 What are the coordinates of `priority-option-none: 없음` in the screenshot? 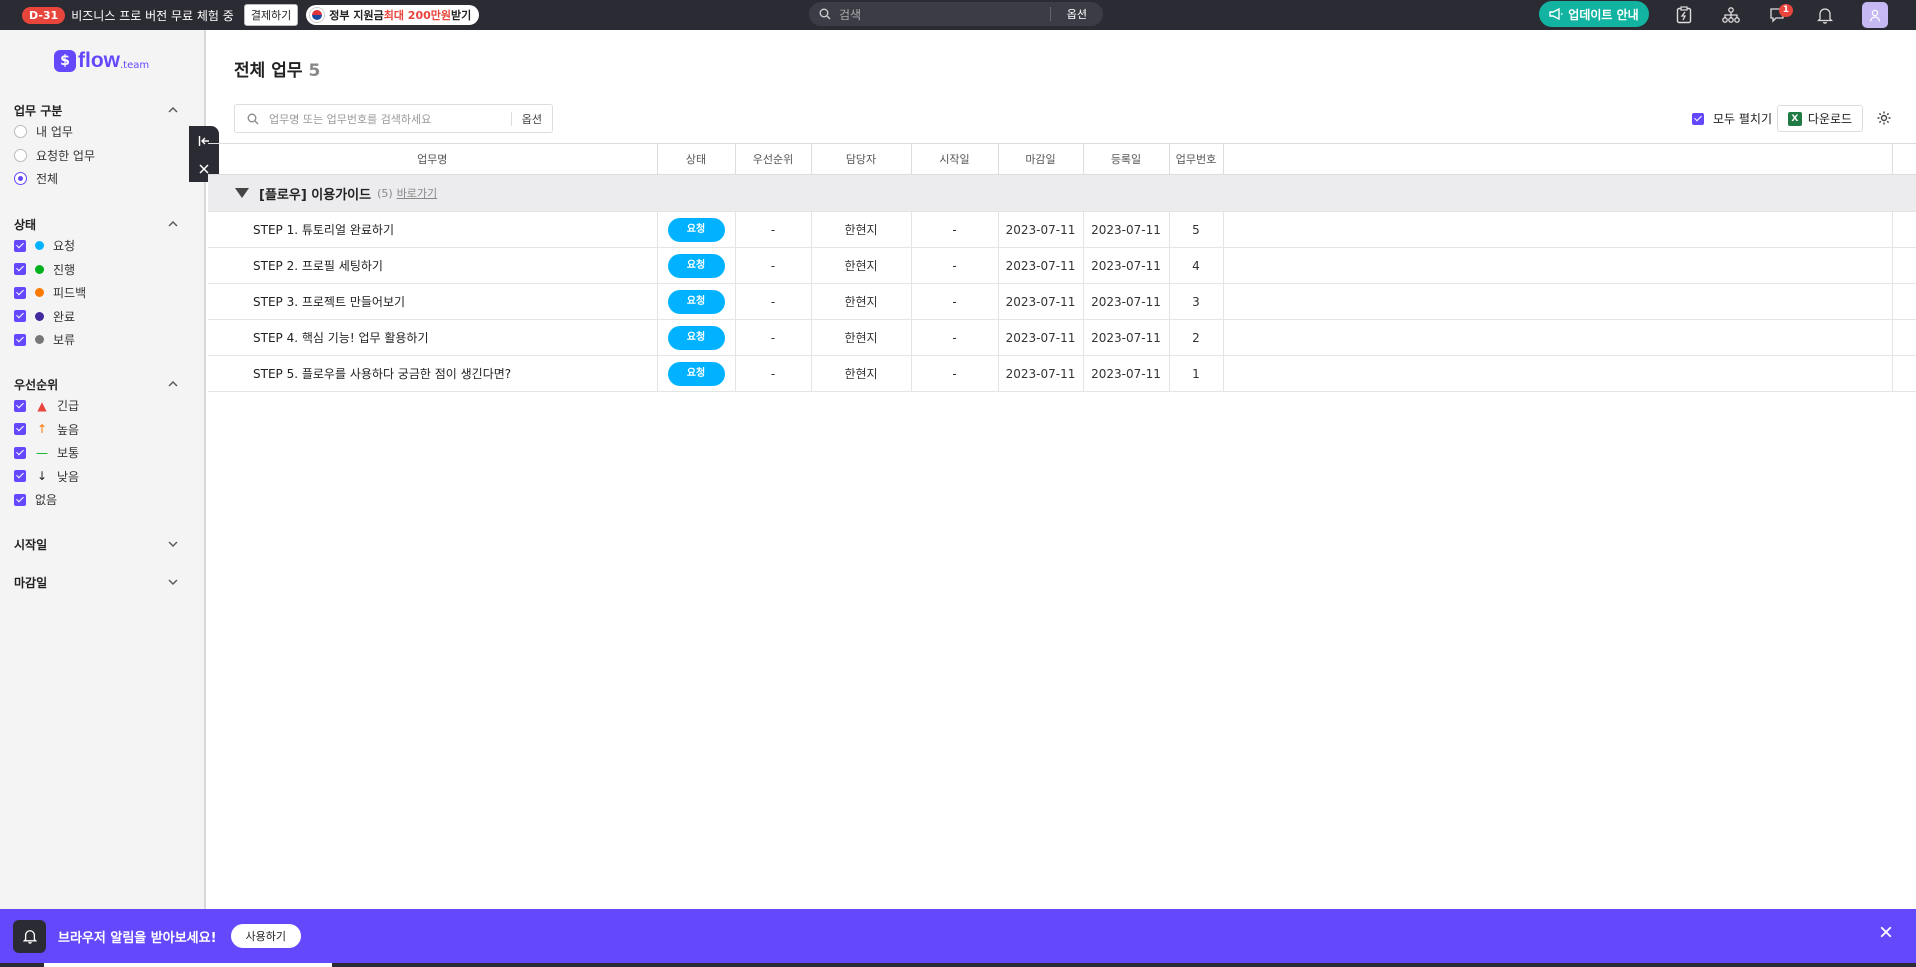 It's located at (96, 500).